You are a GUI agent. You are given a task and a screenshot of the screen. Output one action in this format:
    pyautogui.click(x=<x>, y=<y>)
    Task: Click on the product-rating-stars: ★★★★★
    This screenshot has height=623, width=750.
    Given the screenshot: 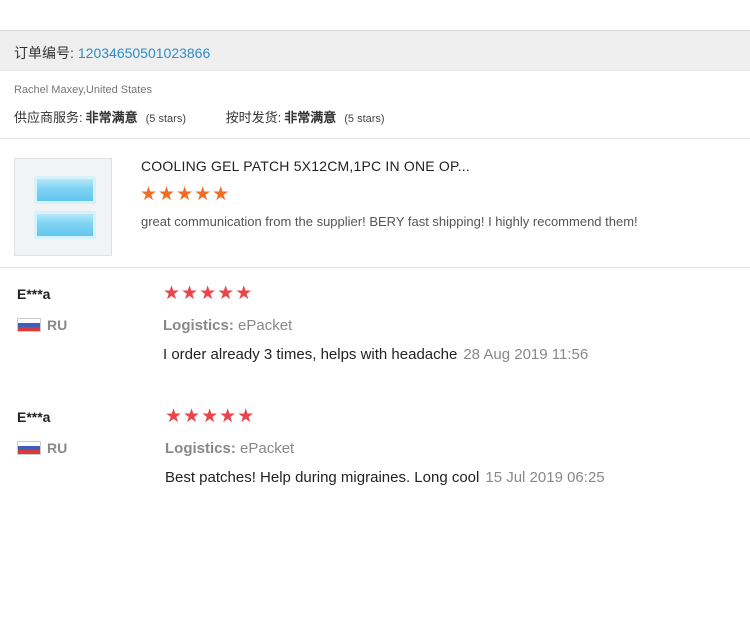 What is the action you would take?
    pyautogui.click(x=185, y=194)
    